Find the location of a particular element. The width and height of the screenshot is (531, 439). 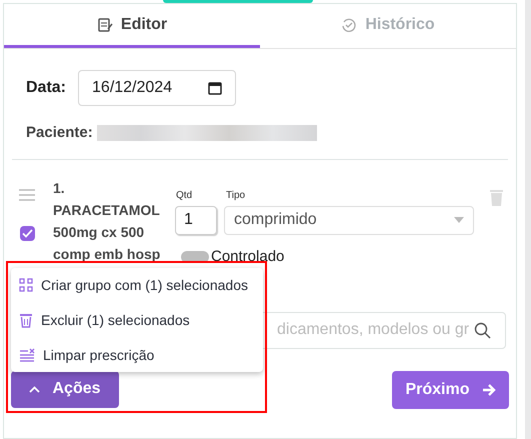

controlled-label: Controlado is located at coordinates (247, 256).